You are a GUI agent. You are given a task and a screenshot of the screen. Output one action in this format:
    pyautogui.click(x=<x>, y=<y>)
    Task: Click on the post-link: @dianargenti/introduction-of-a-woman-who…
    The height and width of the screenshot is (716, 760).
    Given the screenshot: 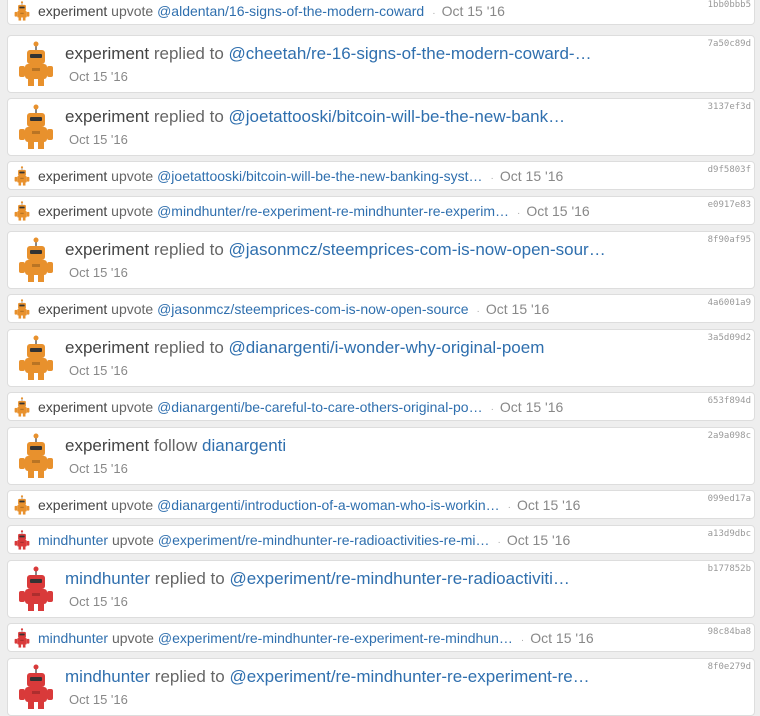 What is the action you would take?
    pyautogui.click(x=328, y=505)
    